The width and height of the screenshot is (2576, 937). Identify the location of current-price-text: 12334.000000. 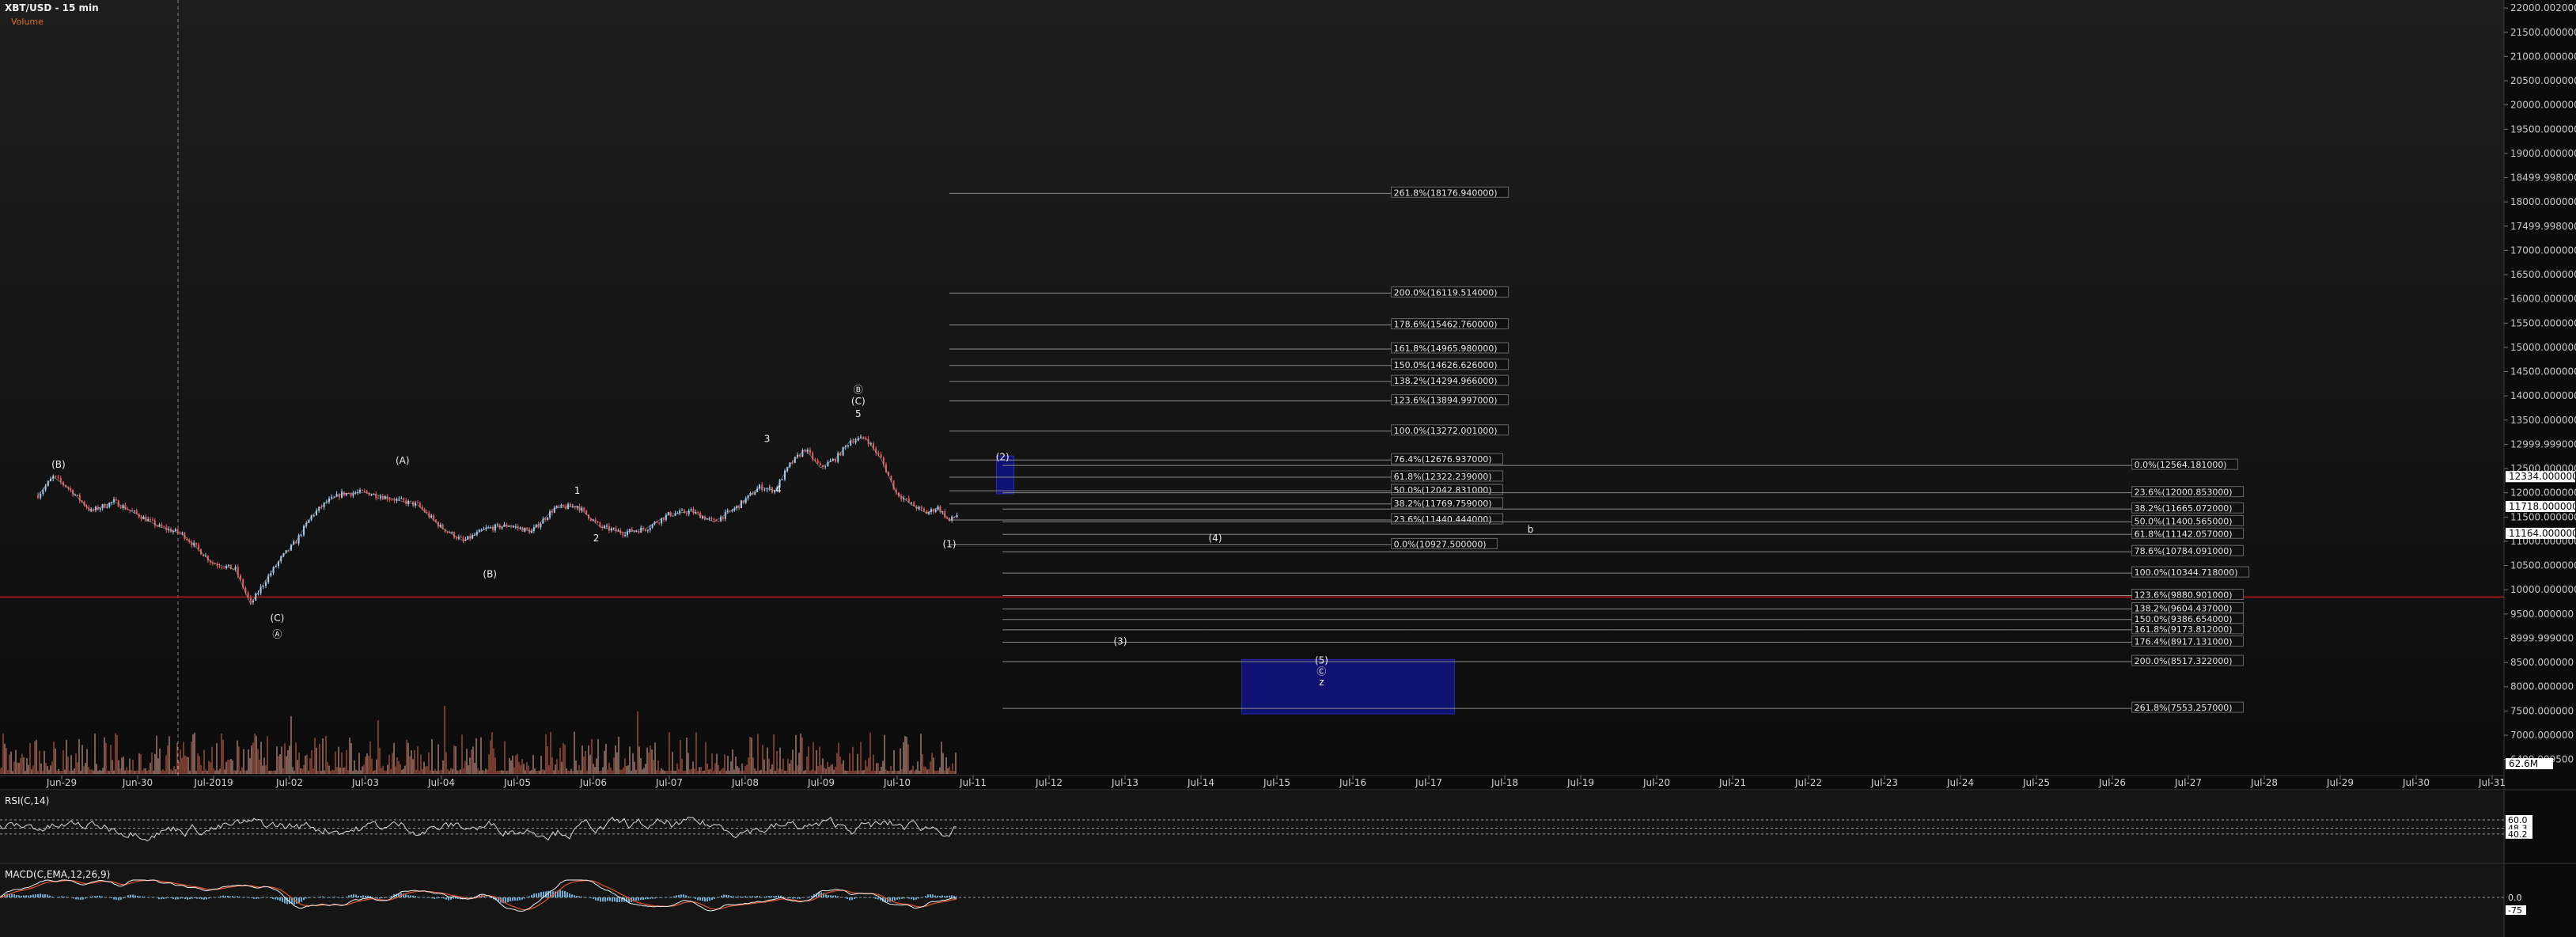
(2542, 476).